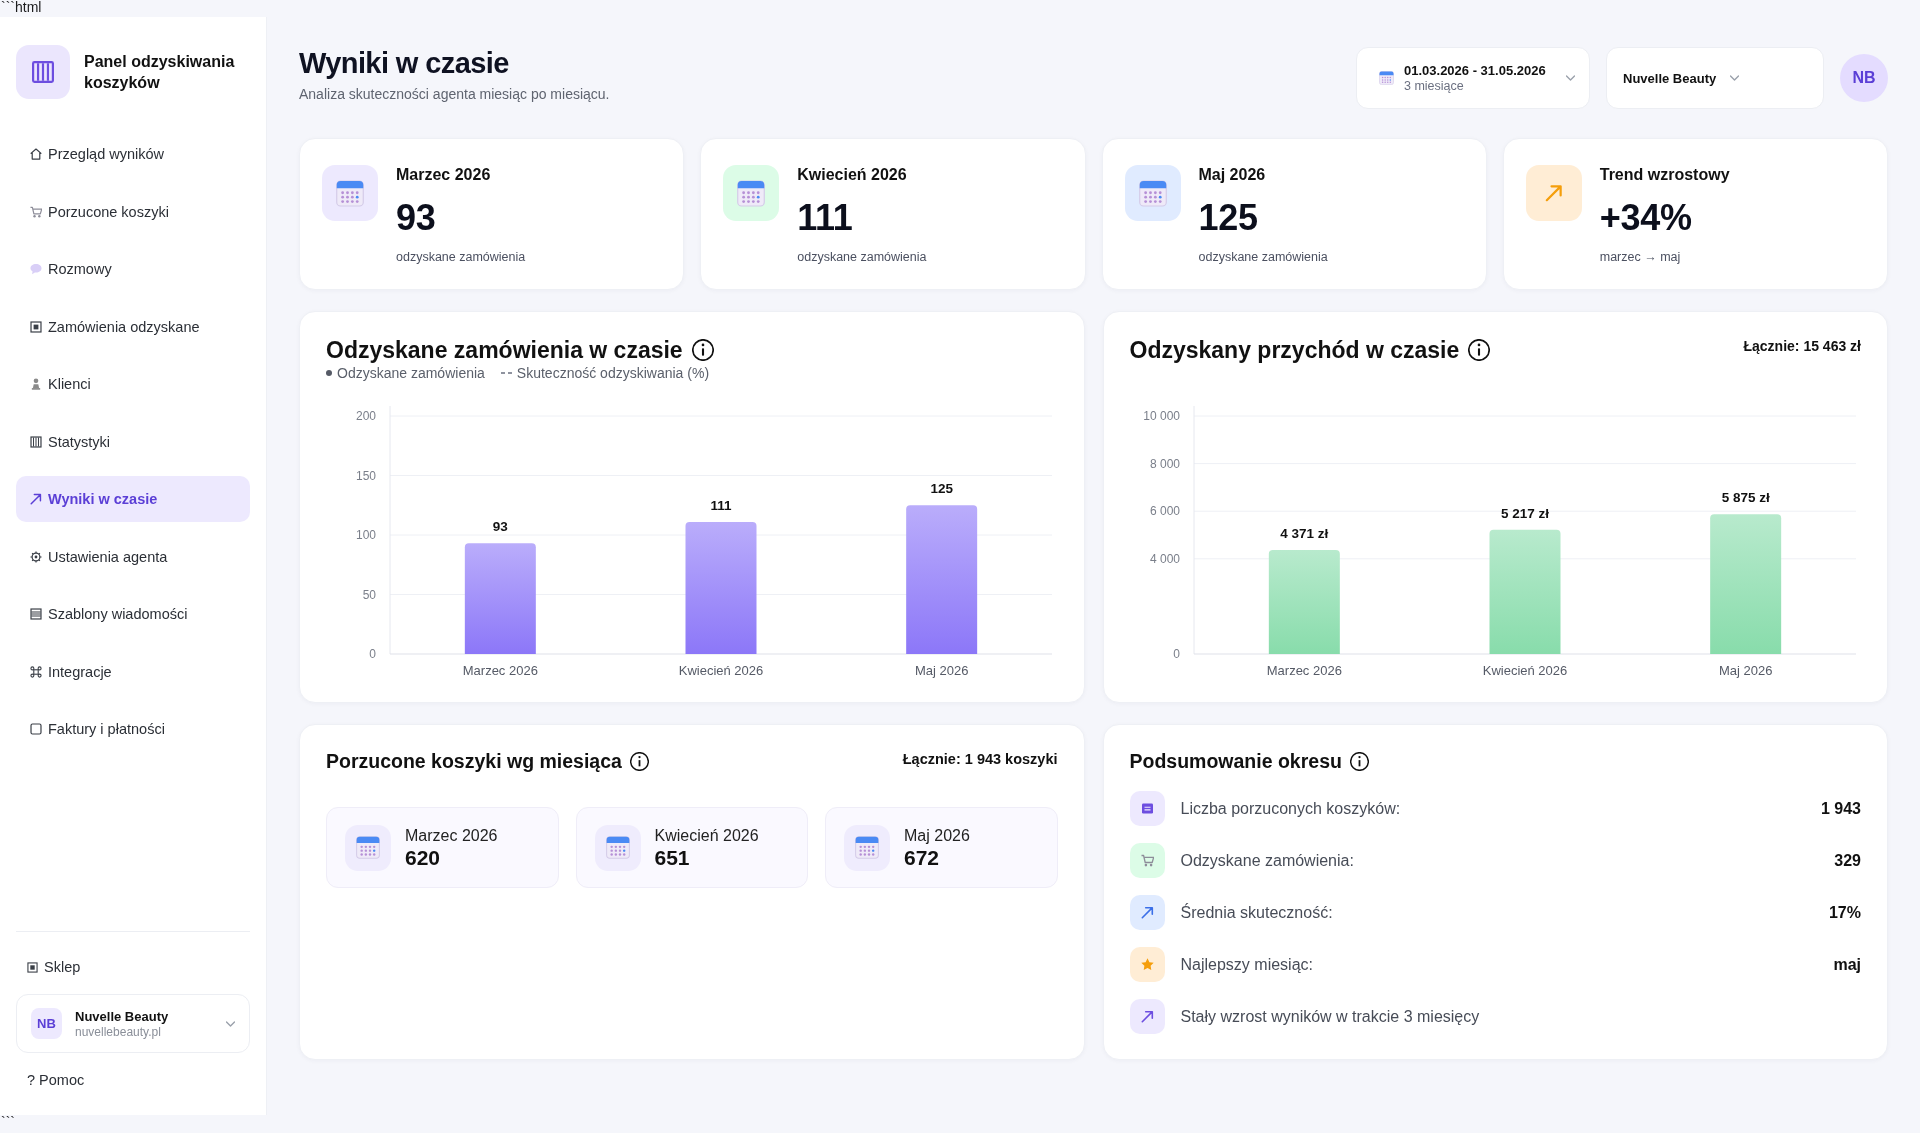  What do you see at coordinates (1664, 175) in the screenshot?
I see `kpi-title: Trend wzrostowy` at bounding box center [1664, 175].